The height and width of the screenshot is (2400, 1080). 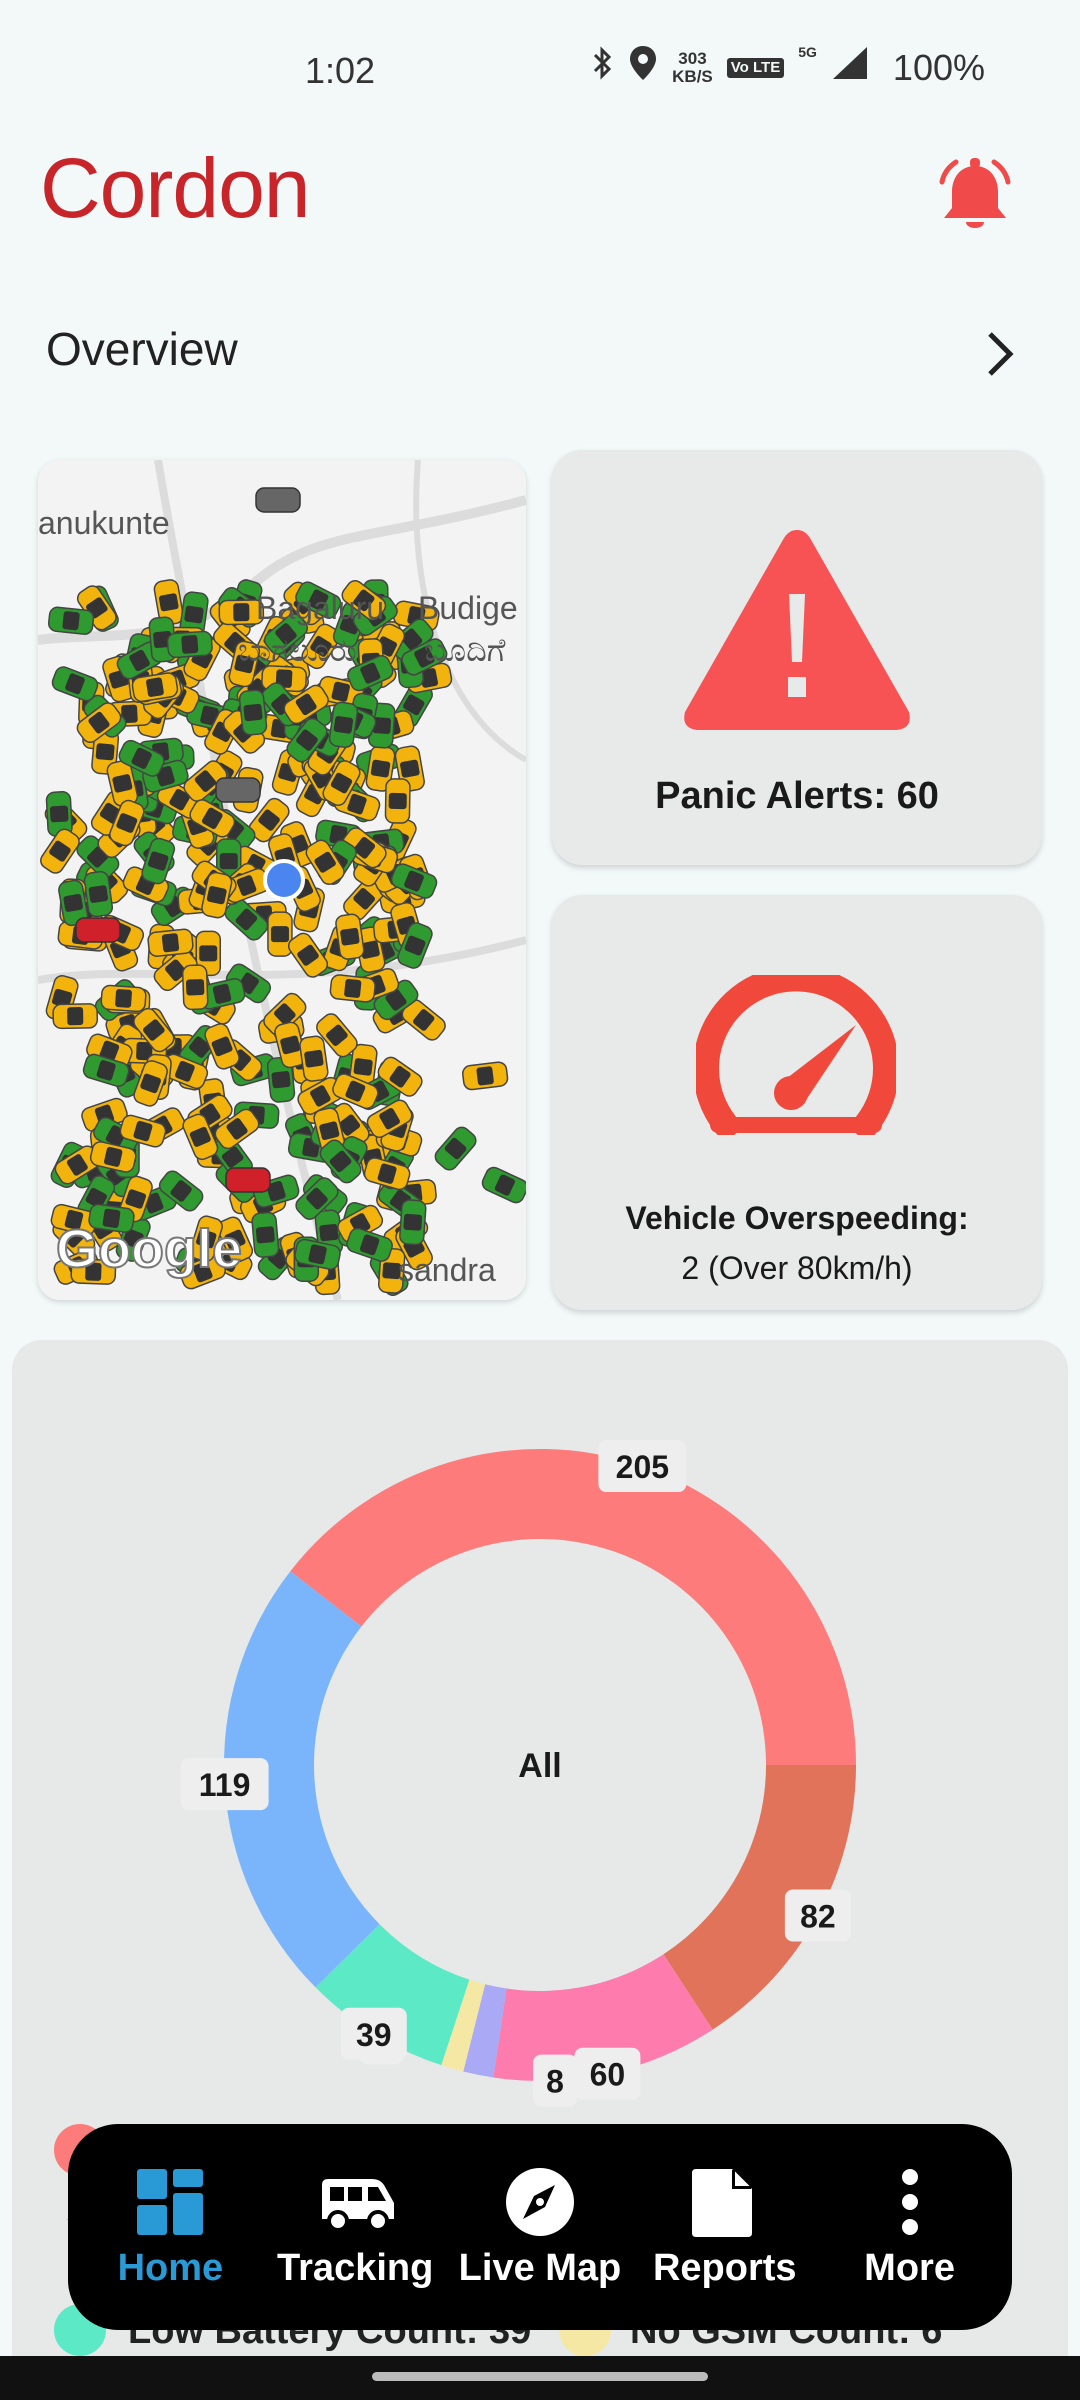 What do you see at coordinates (149, 1249) in the screenshot?
I see `google-logo: Google` at bounding box center [149, 1249].